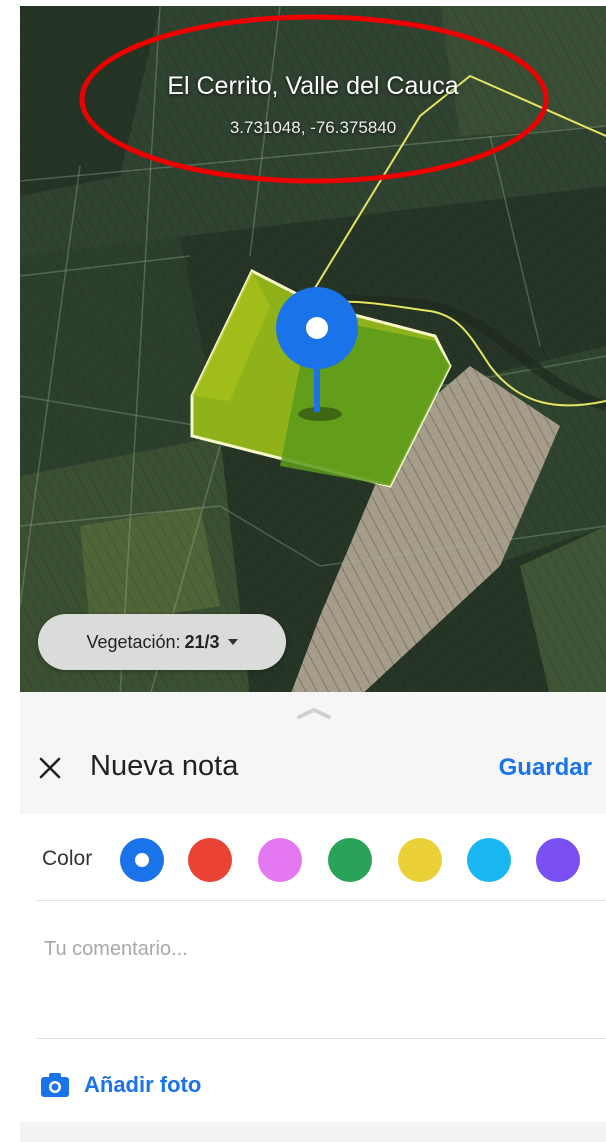 Image resolution: width=606 pixels, height=1142 pixels. What do you see at coordinates (314, 713) in the screenshot?
I see `chevron-up-icon` at bounding box center [314, 713].